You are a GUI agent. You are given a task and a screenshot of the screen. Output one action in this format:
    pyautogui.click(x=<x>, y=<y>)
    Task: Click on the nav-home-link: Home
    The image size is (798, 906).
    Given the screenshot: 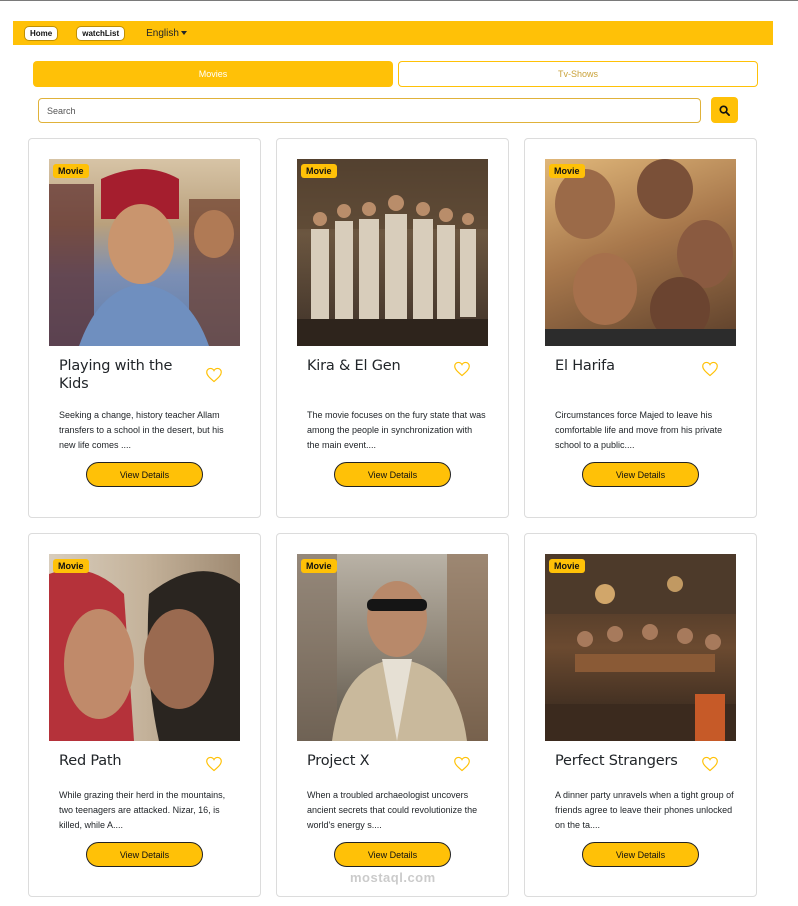 What is the action you would take?
    pyautogui.click(x=41, y=33)
    